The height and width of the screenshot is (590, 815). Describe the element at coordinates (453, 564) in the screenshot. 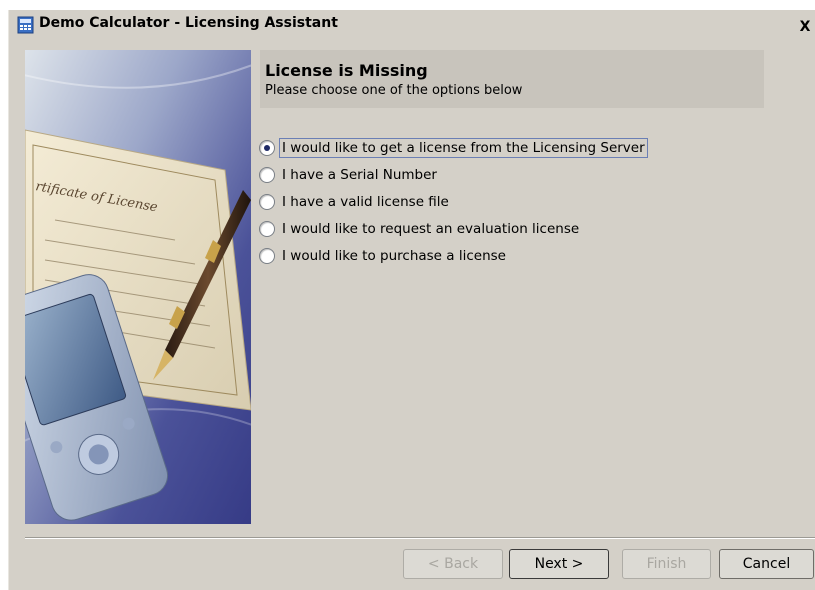

I see `back-button: < Back` at that location.